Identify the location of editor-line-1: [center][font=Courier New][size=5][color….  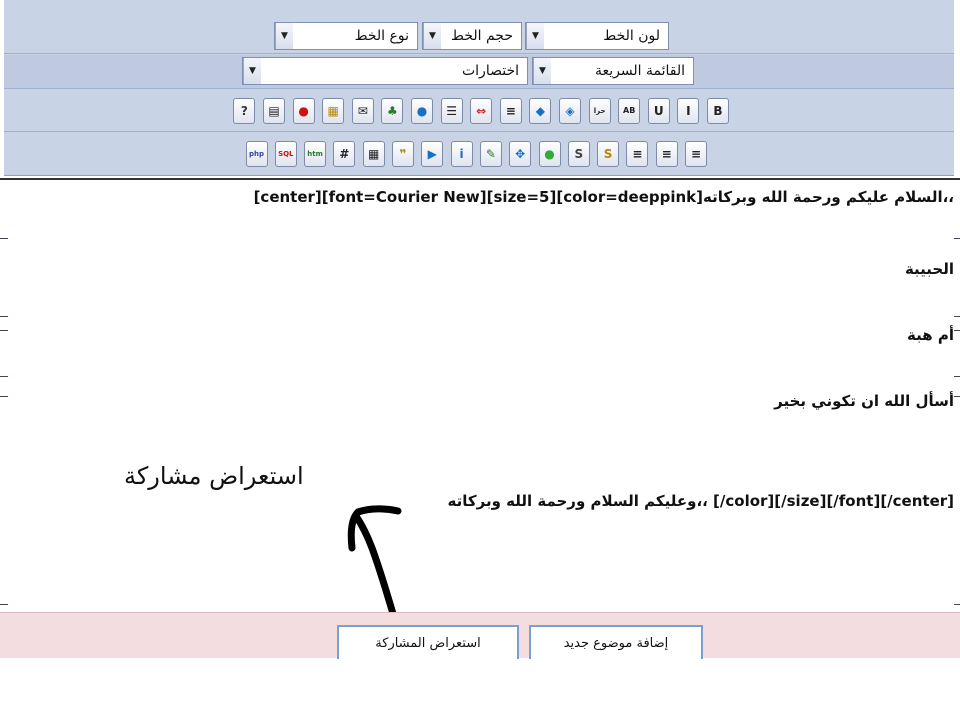
(603, 197).